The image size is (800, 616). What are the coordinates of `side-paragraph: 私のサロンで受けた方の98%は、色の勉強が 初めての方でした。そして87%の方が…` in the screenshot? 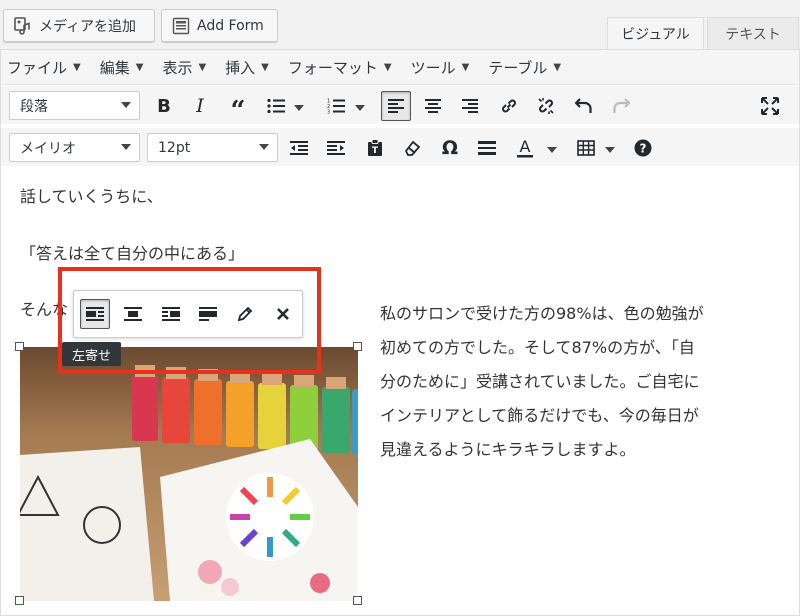 It's located at (580, 382).